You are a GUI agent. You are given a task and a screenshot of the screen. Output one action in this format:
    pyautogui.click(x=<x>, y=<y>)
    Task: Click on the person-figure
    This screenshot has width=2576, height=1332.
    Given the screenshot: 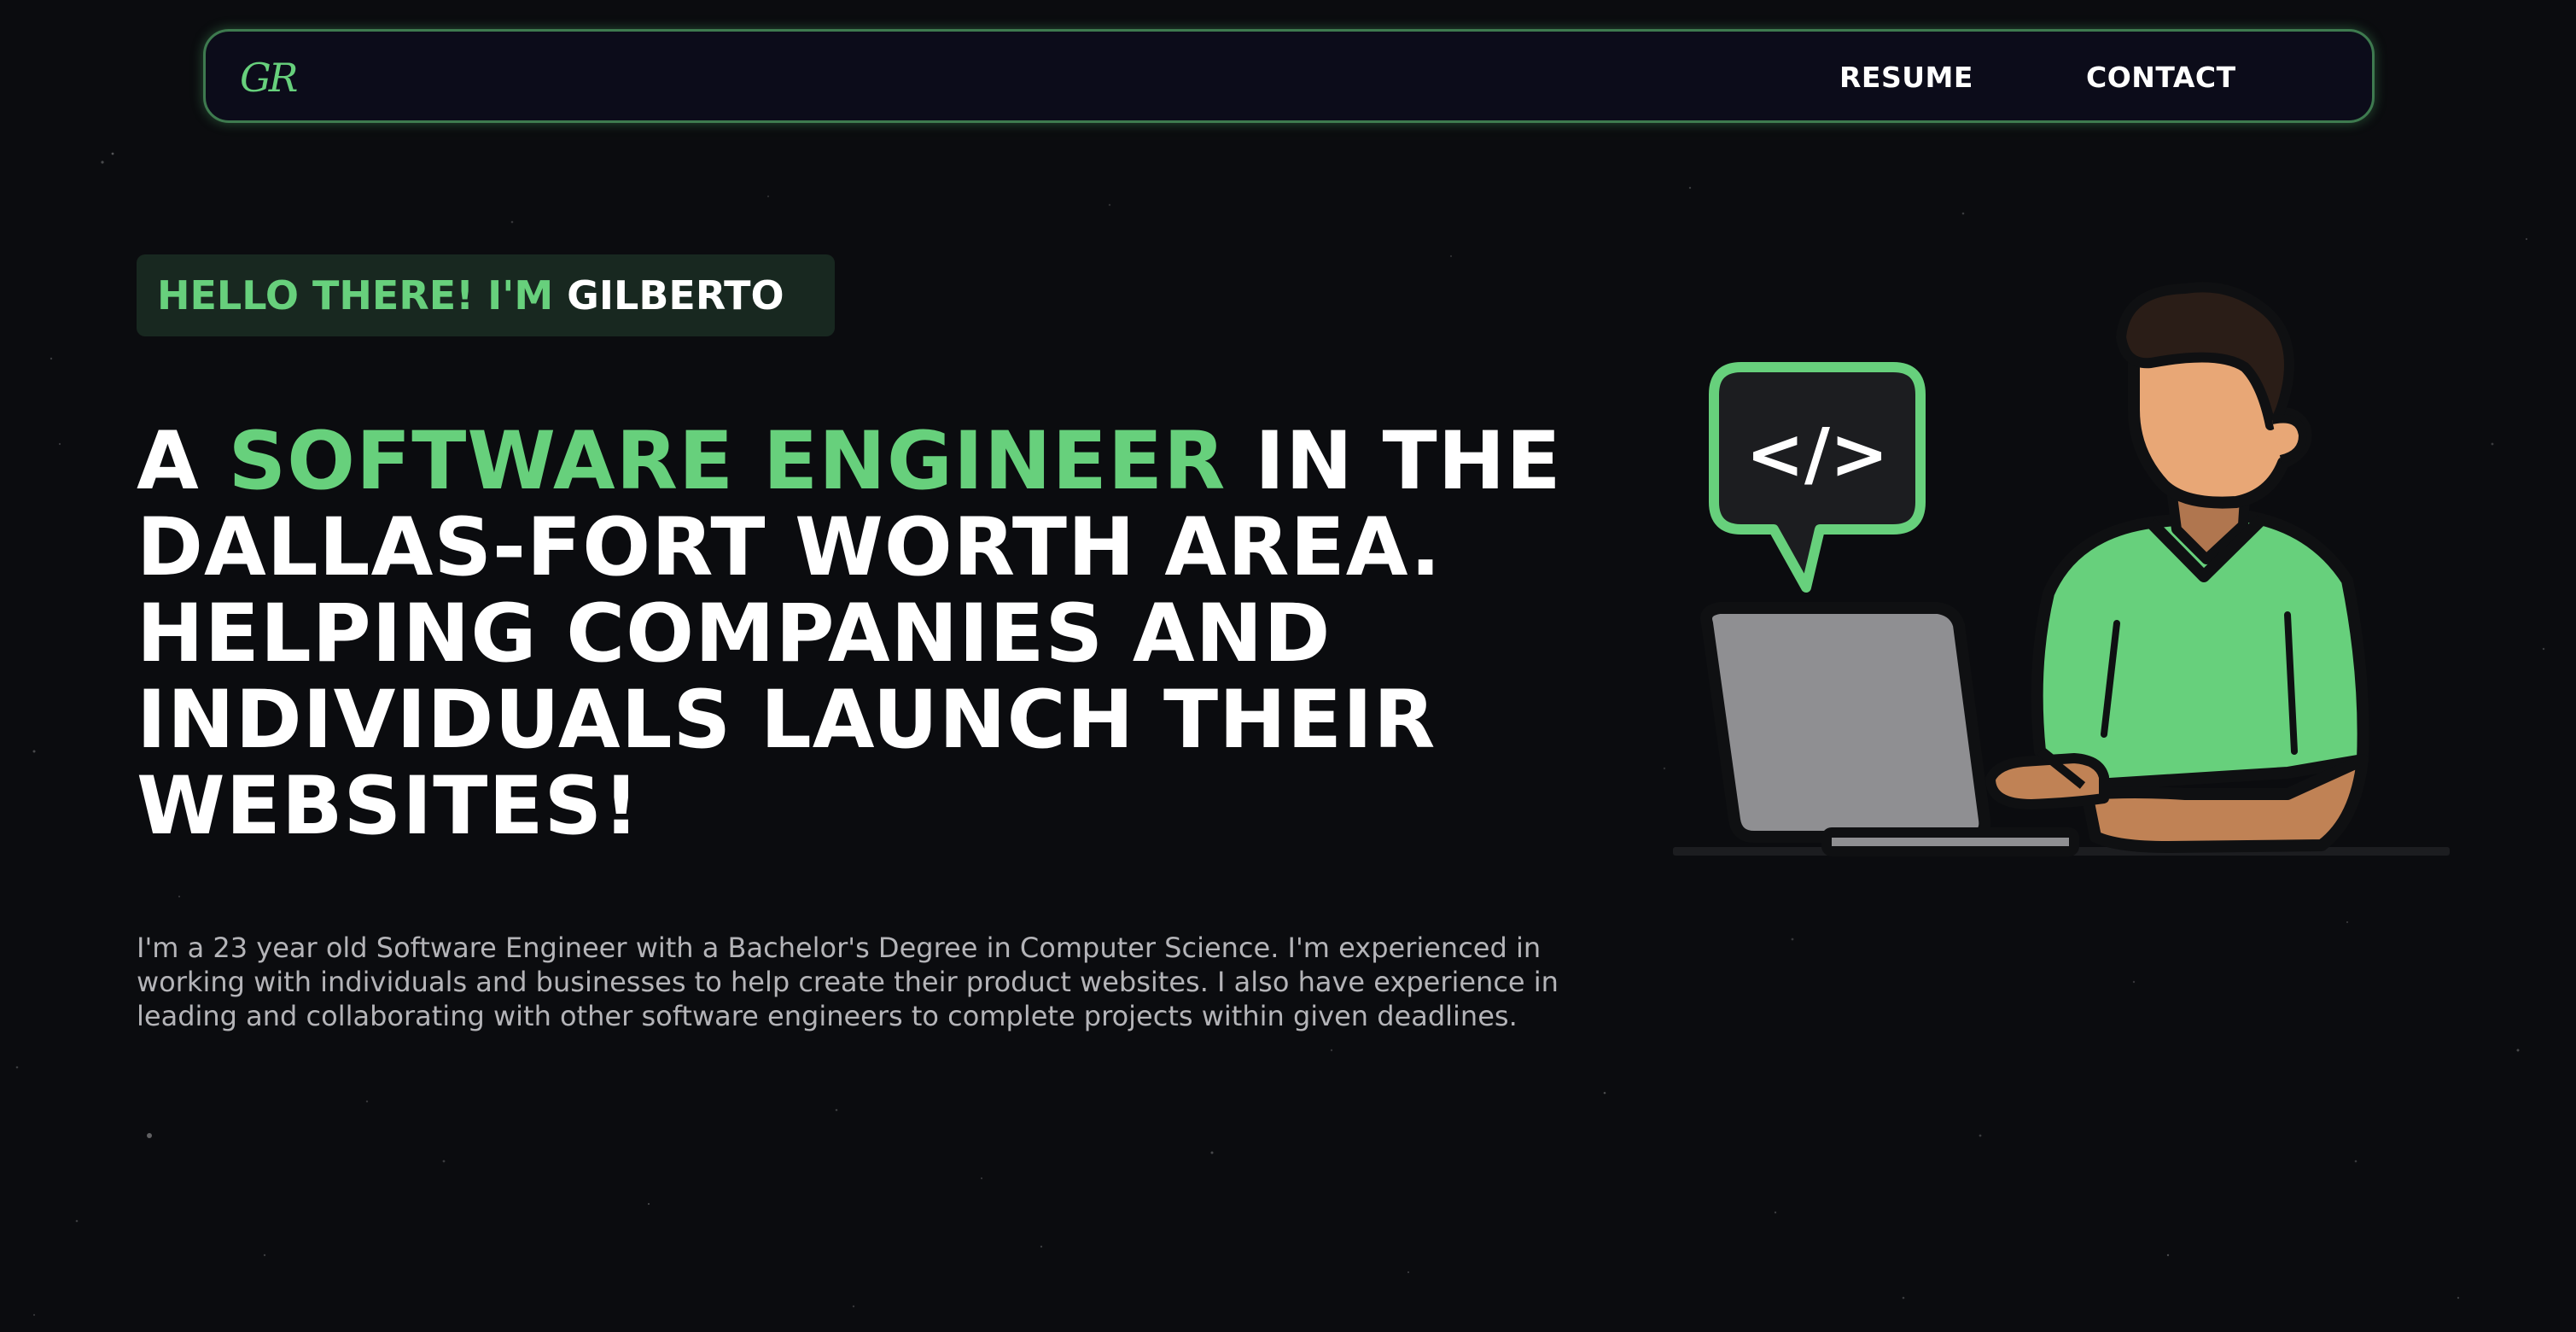 What is the action you would take?
    pyautogui.click(x=2177, y=567)
    